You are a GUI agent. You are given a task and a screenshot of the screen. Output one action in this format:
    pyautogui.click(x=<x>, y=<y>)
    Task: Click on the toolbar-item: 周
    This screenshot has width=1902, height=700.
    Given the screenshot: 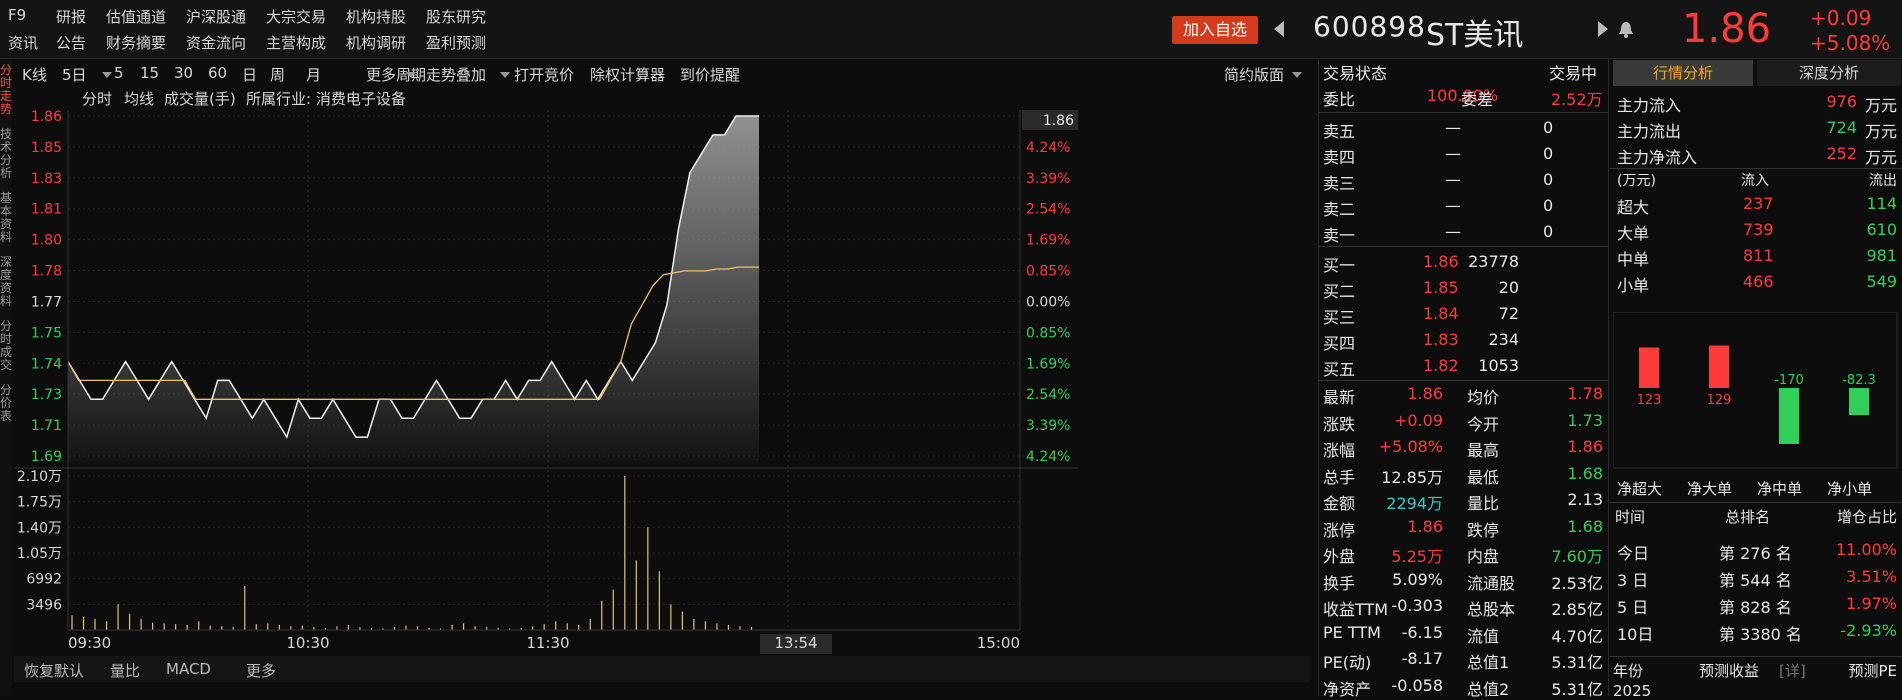 What is the action you would take?
    pyautogui.click(x=277, y=74)
    